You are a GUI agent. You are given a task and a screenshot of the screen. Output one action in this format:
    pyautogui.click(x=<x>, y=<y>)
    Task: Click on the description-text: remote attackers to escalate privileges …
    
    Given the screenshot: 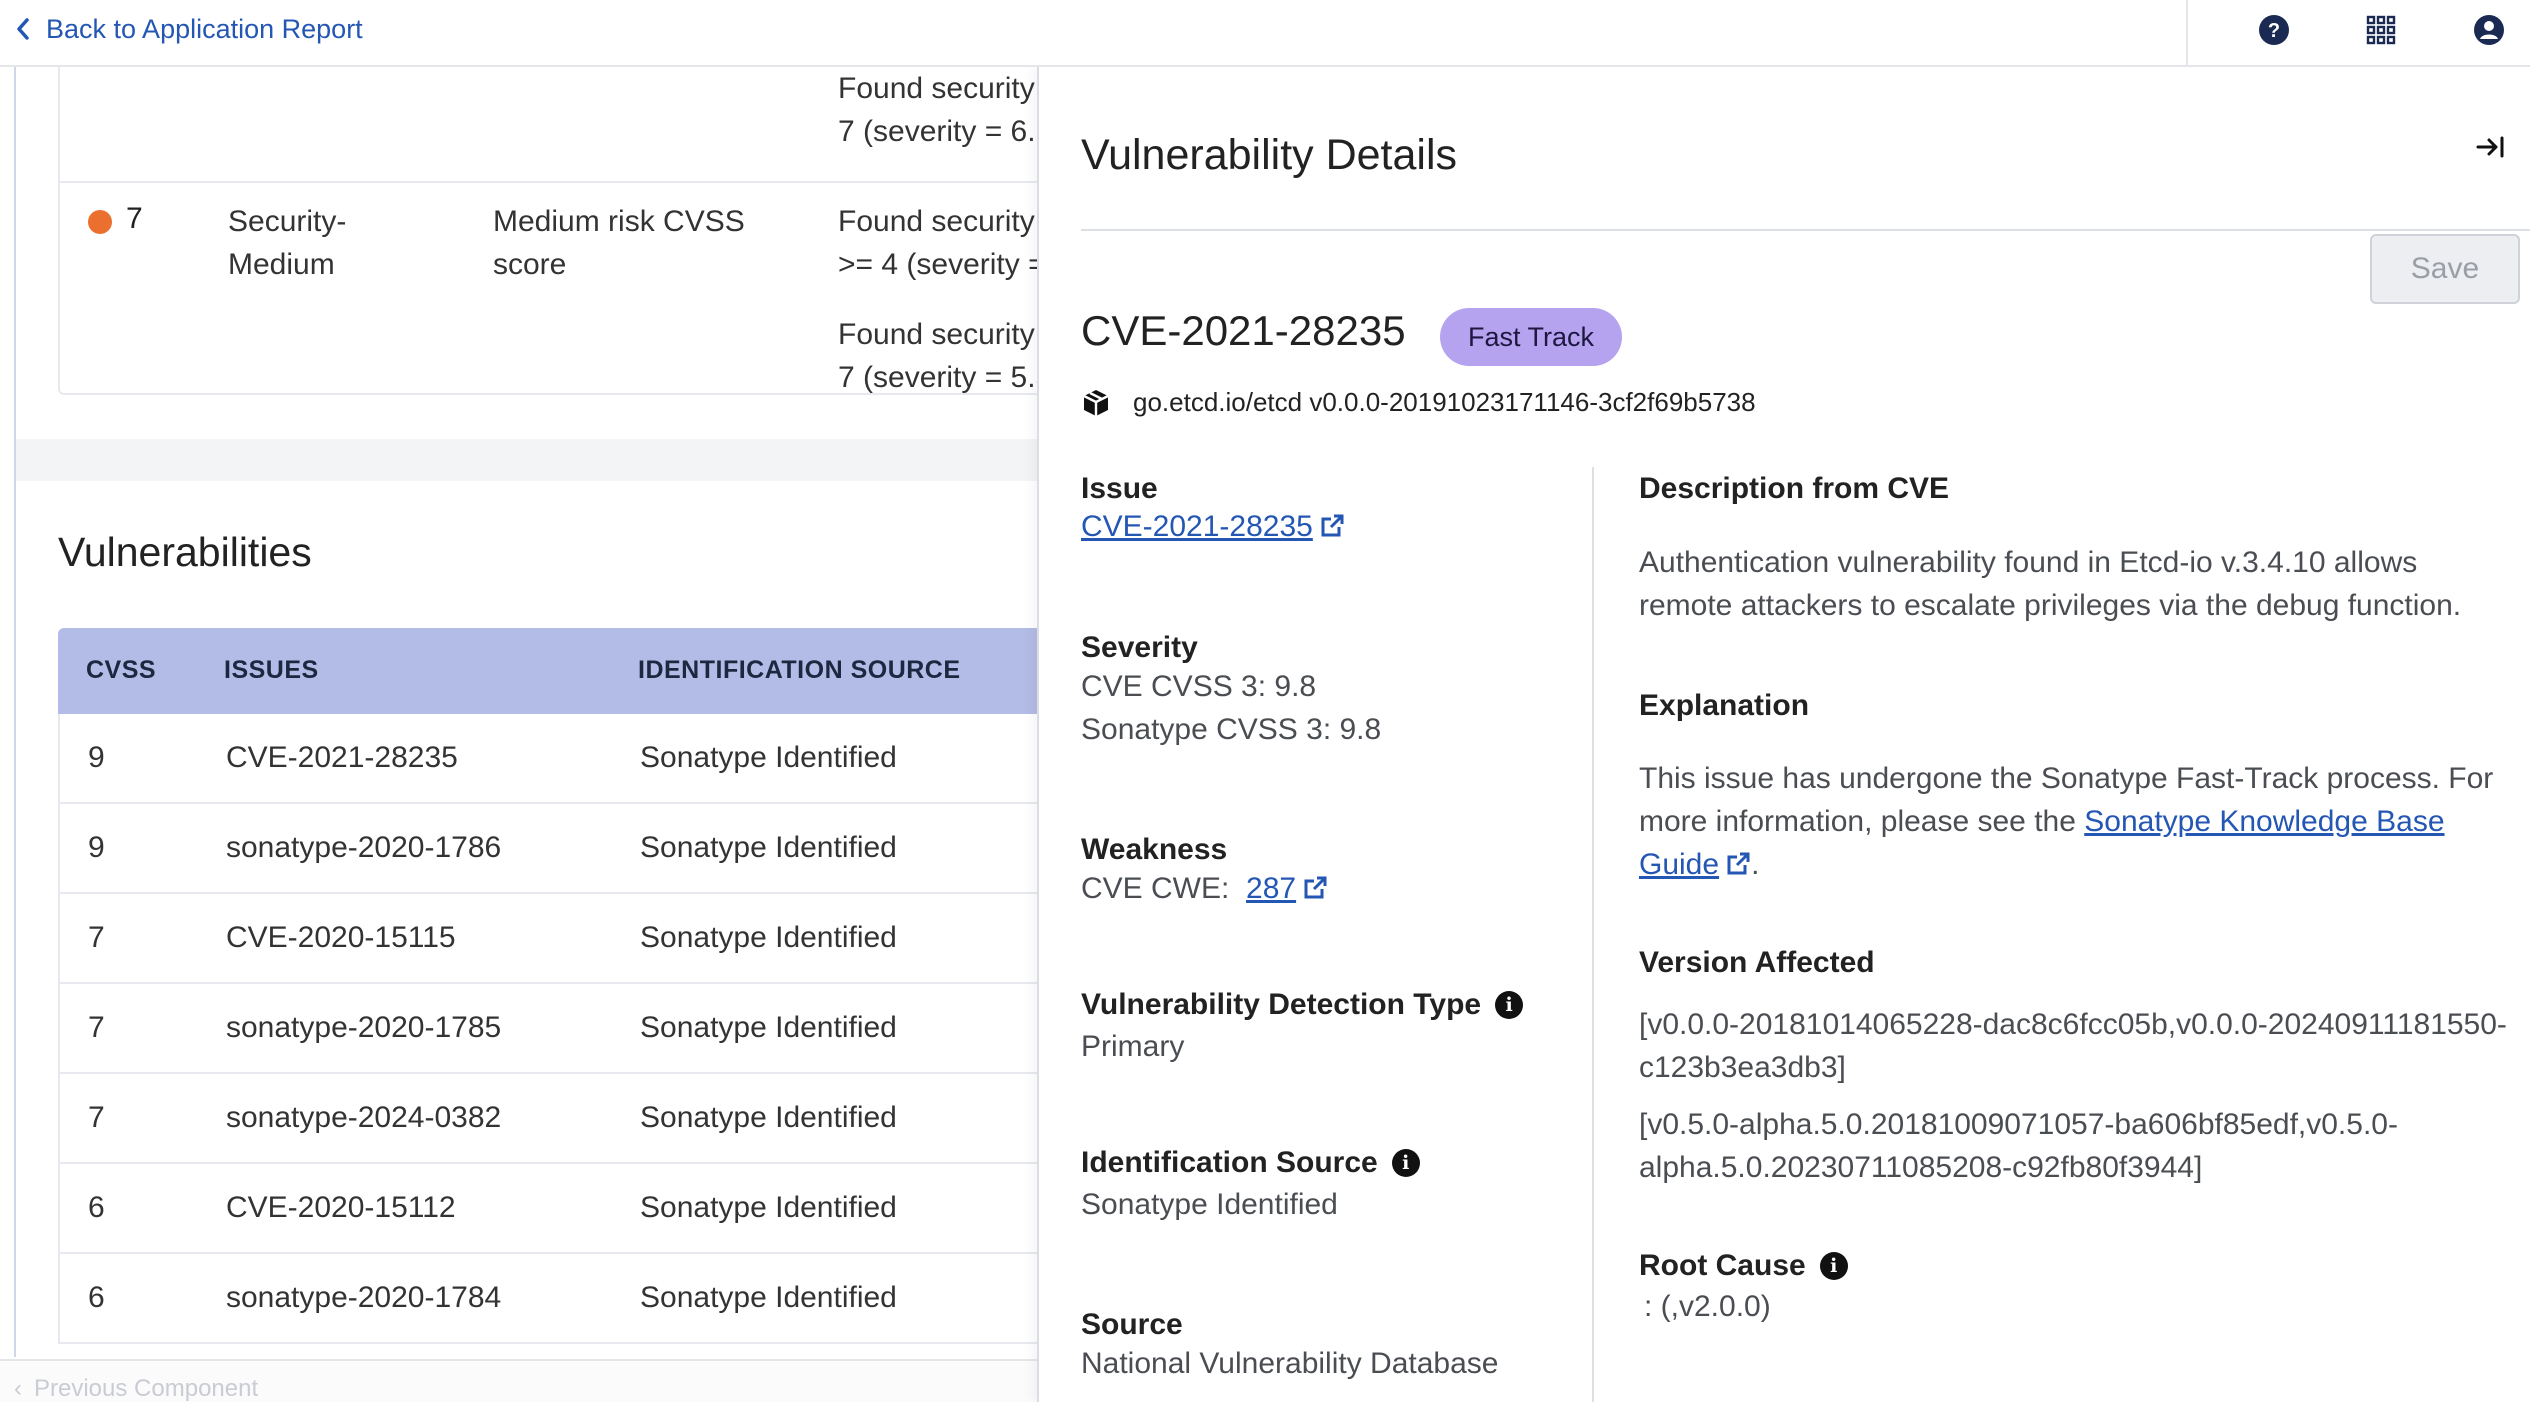 What is the action you would take?
    pyautogui.click(x=2050, y=605)
    